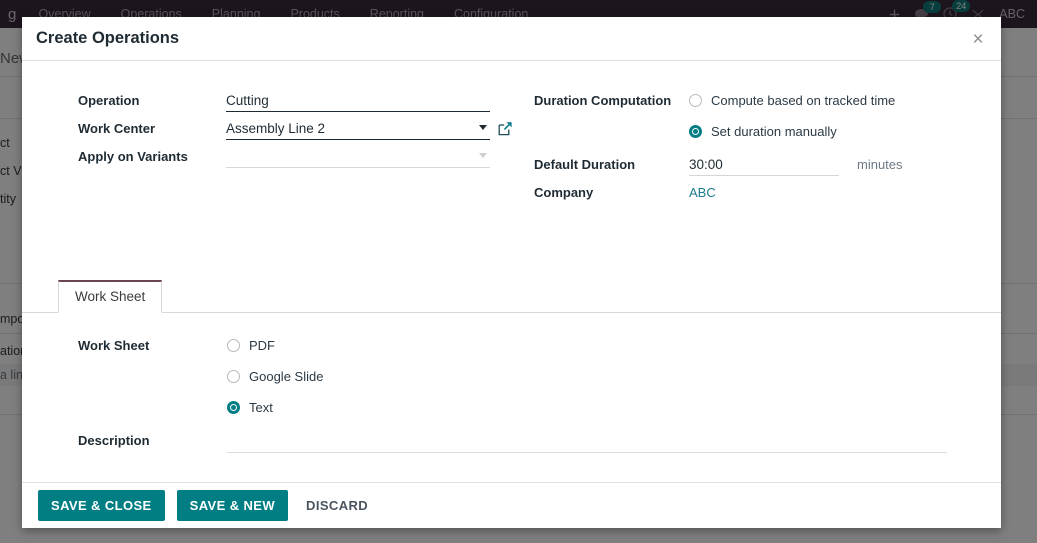 This screenshot has width=1037, height=543. What do you see at coordinates (358, 158) in the screenshot?
I see `apply-on-variants-input` at bounding box center [358, 158].